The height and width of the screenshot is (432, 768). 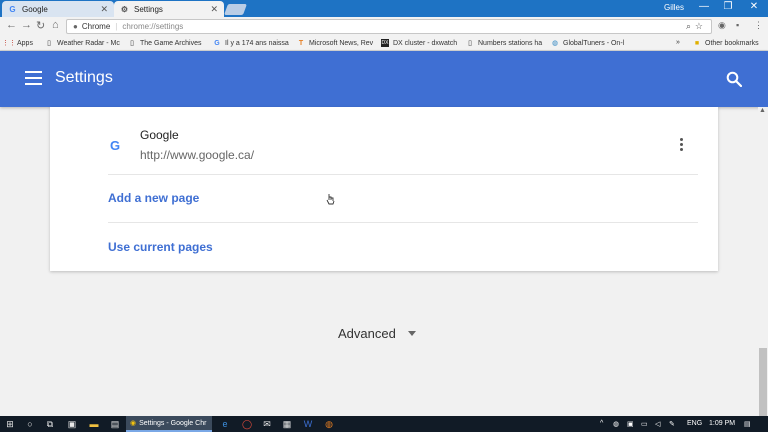 I want to click on bookmark-label: GlobalTuners - On-l, so click(x=594, y=43).